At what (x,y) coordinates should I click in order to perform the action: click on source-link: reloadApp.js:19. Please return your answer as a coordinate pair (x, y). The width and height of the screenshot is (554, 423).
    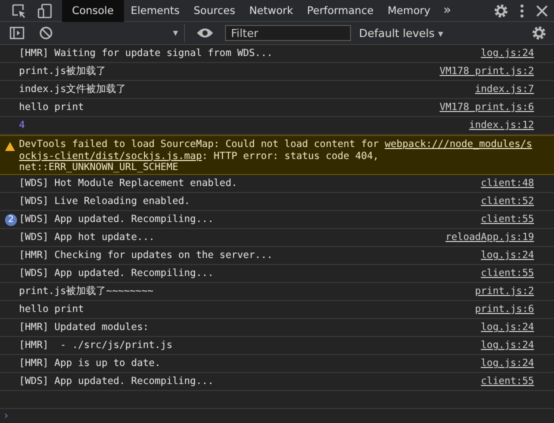
    Looking at the image, I should click on (490, 237).